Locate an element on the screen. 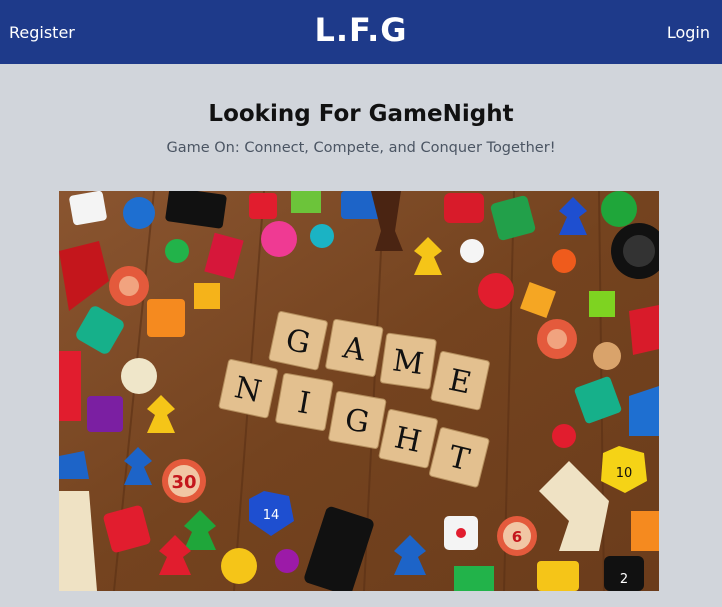 The height and width of the screenshot is (607, 722). brand-logo: L.F.G is located at coordinates (360, 30).